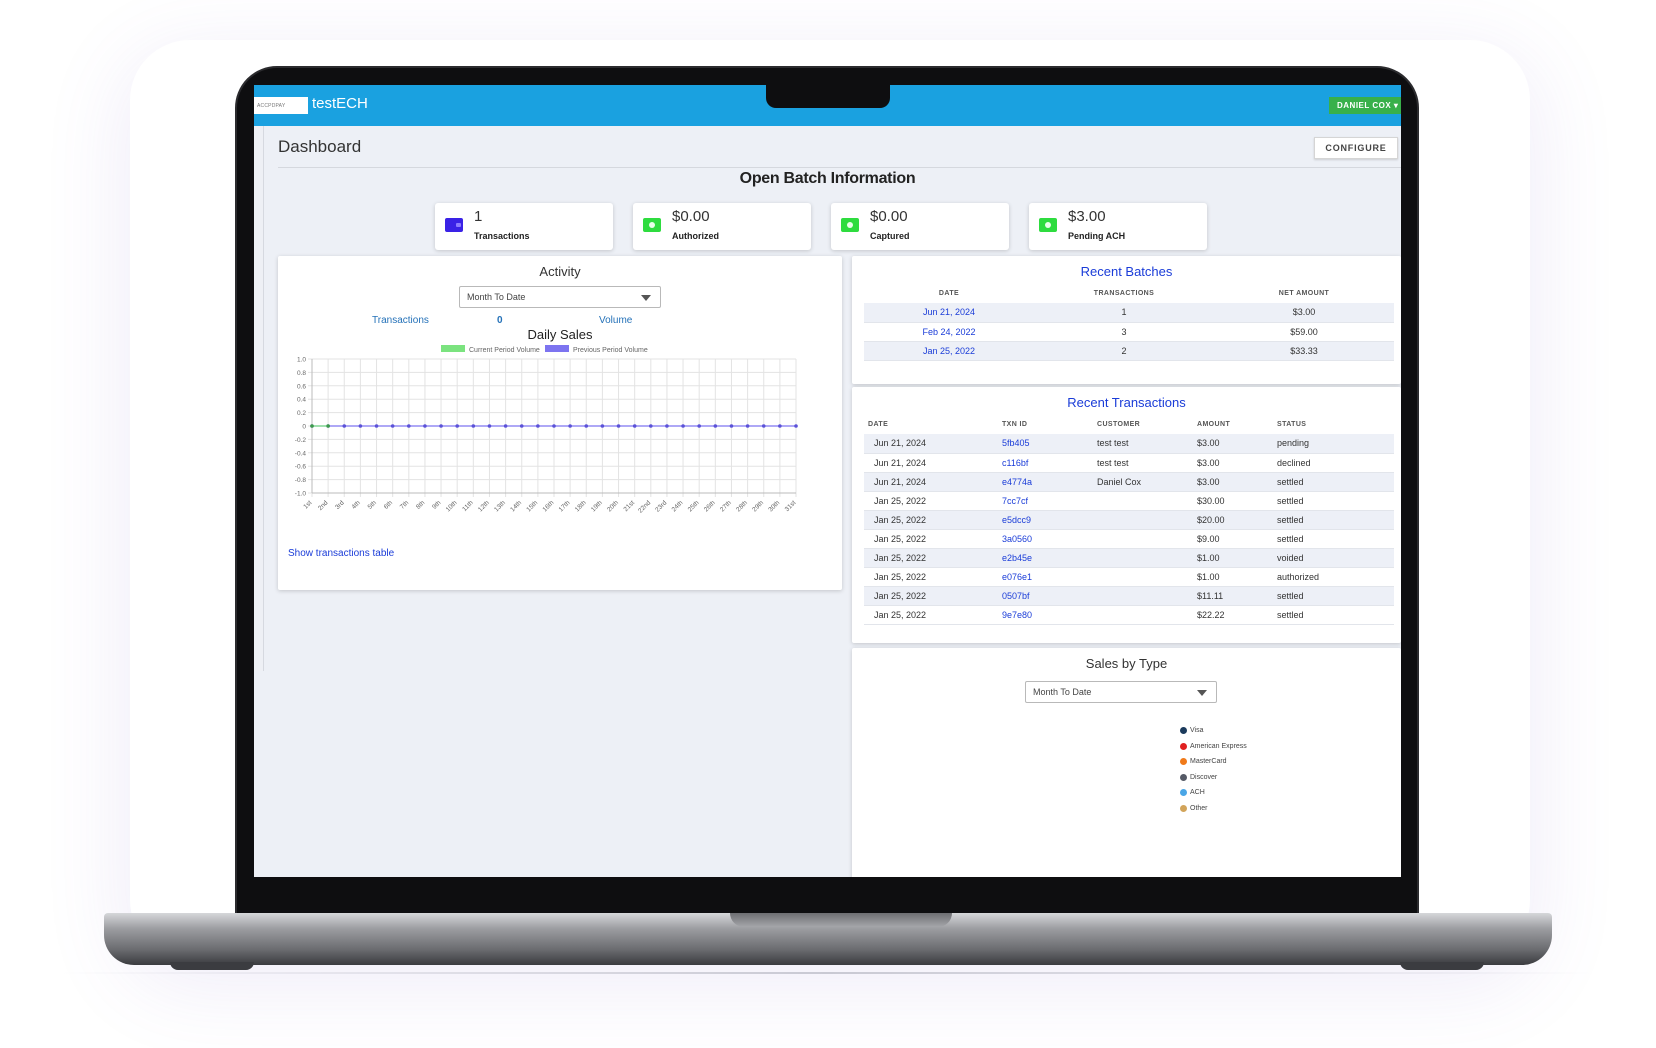 The image size is (1656, 1048). I want to click on legend-label: Discover, so click(1204, 777).